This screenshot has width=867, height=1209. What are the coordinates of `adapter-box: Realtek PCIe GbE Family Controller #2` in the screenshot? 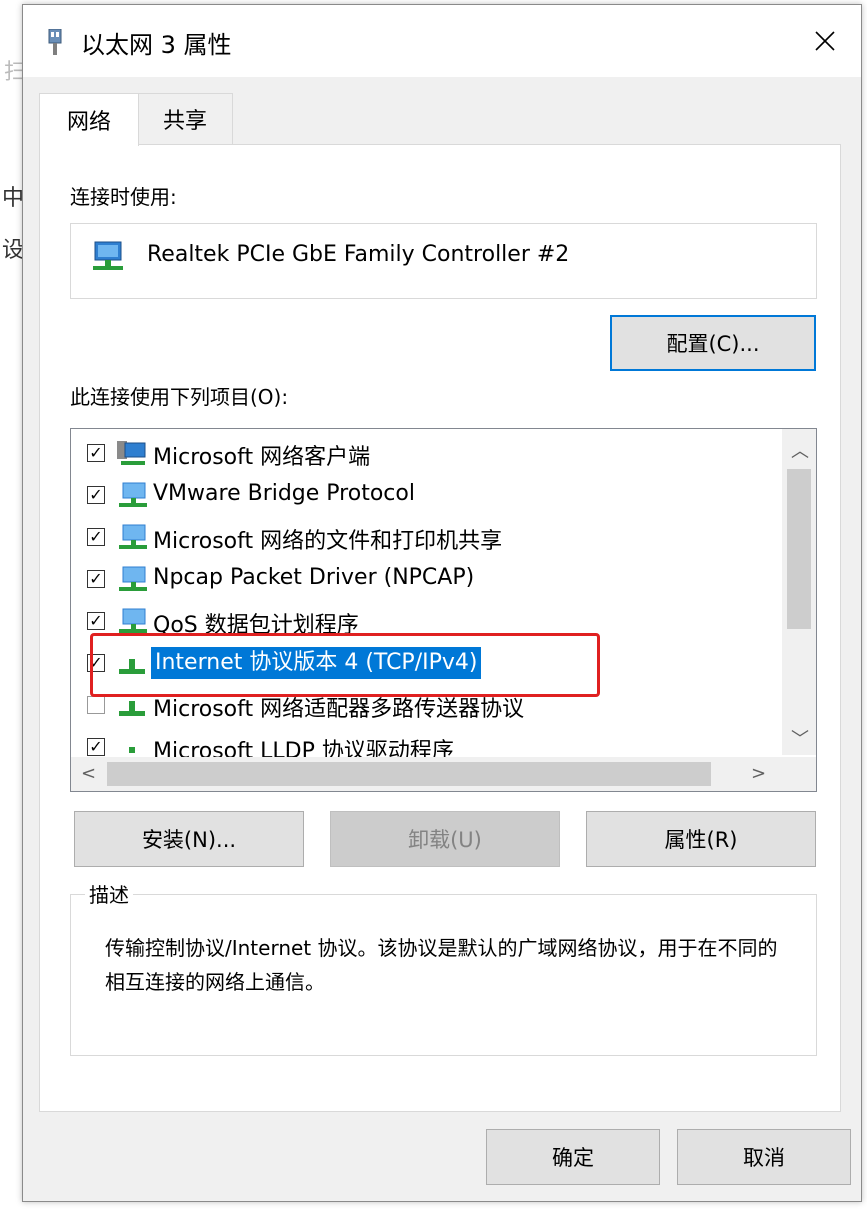 It's located at (443, 261).